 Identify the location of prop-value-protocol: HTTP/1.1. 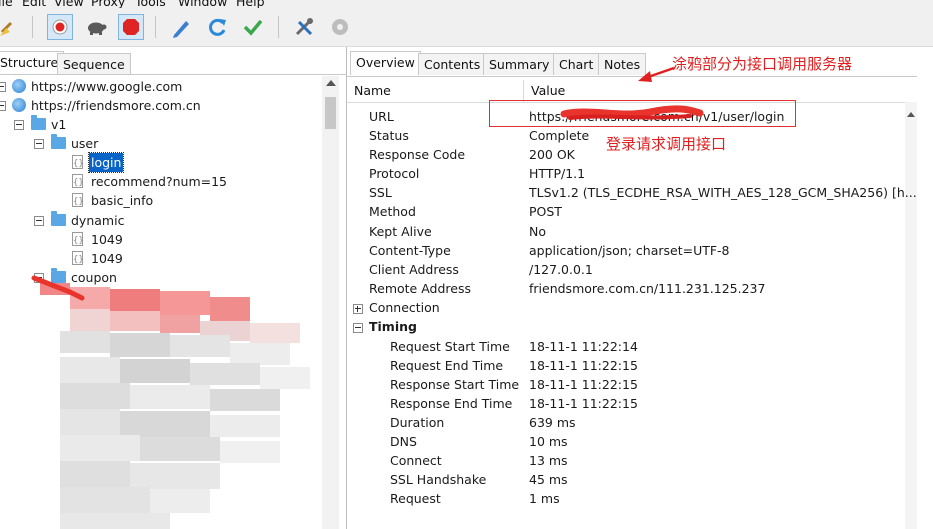
(557, 173).